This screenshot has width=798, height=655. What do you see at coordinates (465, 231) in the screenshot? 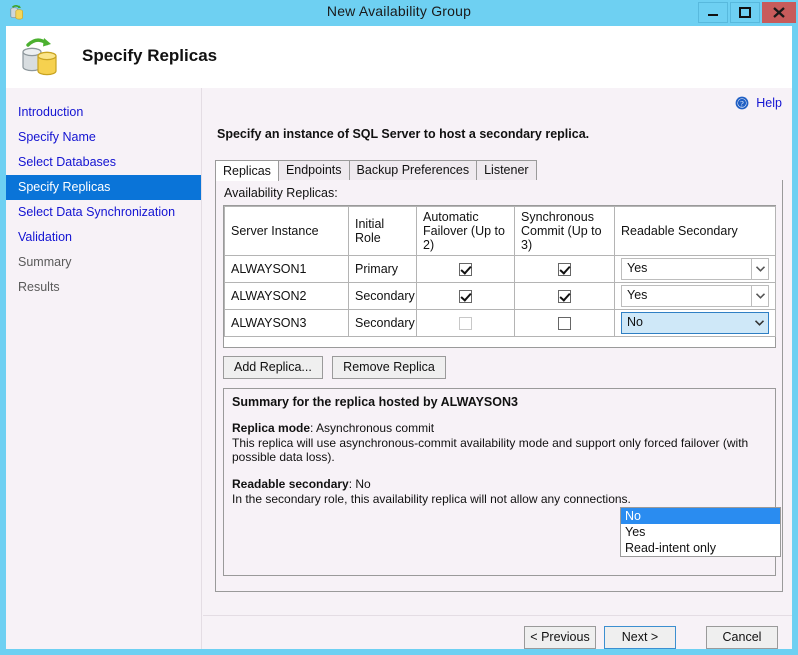
I see `column-header-automatic-failover: Automatic Failover (Up to 2)` at bounding box center [465, 231].